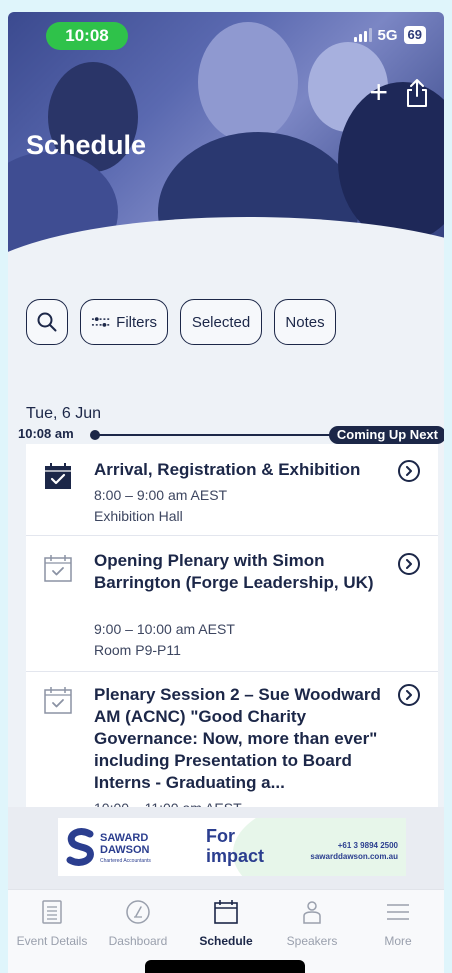  I want to click on tab-speakers: Speakers, so click(312, 923).